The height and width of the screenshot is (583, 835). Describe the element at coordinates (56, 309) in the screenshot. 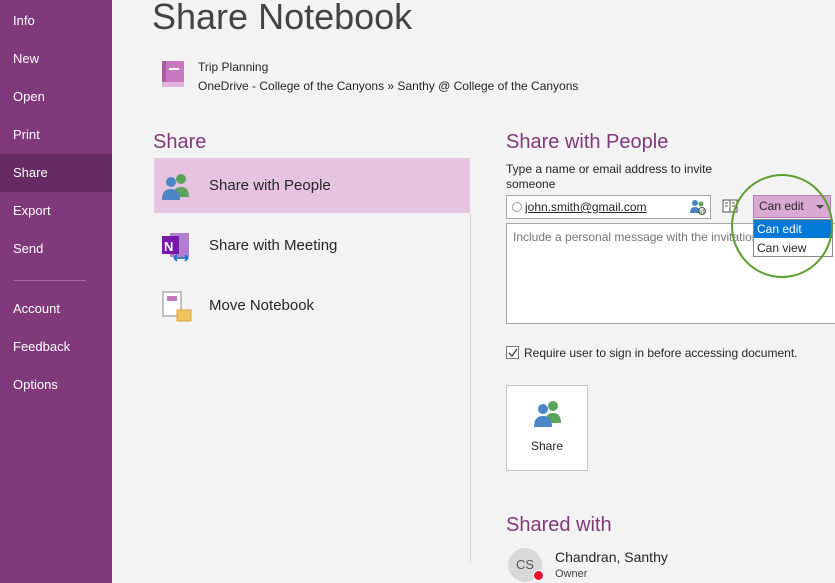

I see `nav-account: Account` at that location.